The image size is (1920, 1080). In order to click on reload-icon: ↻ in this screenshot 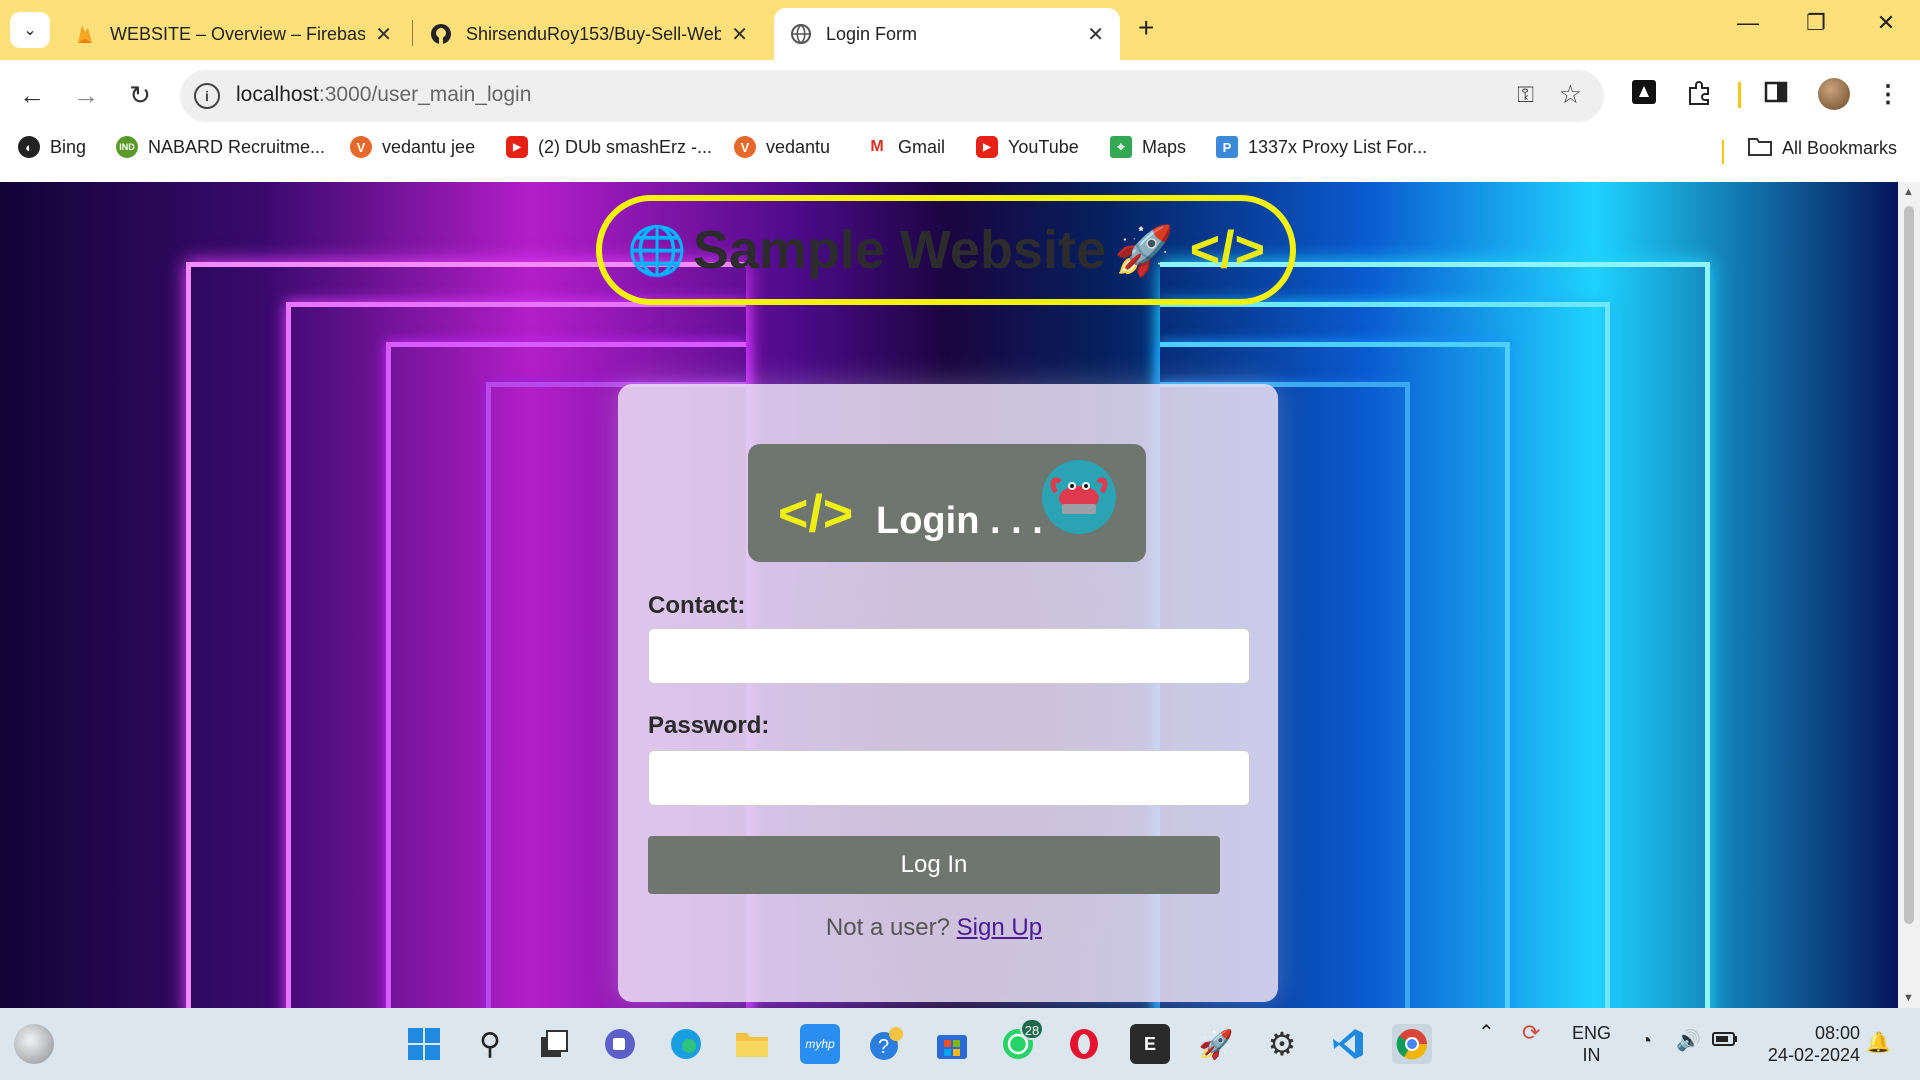, I will do `click(140, 95)`.